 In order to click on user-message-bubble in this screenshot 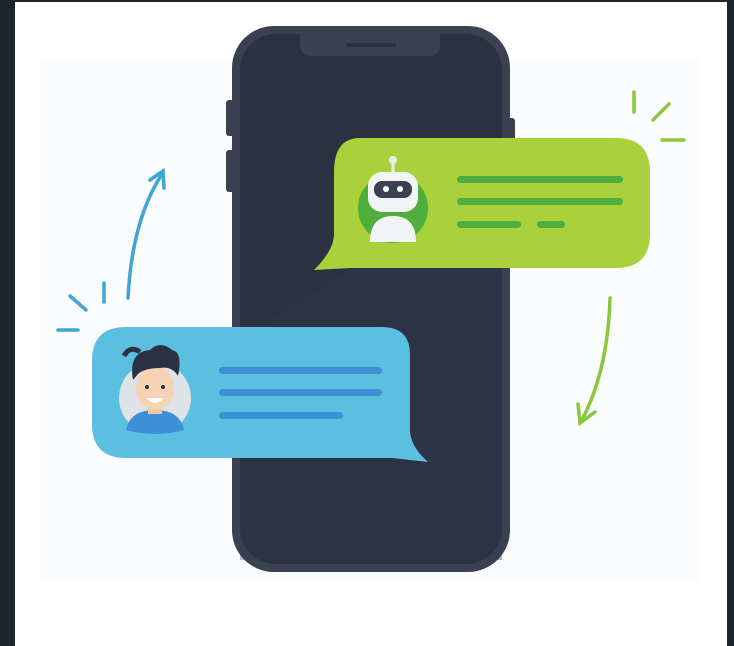, I will do `click(260, 394)`.